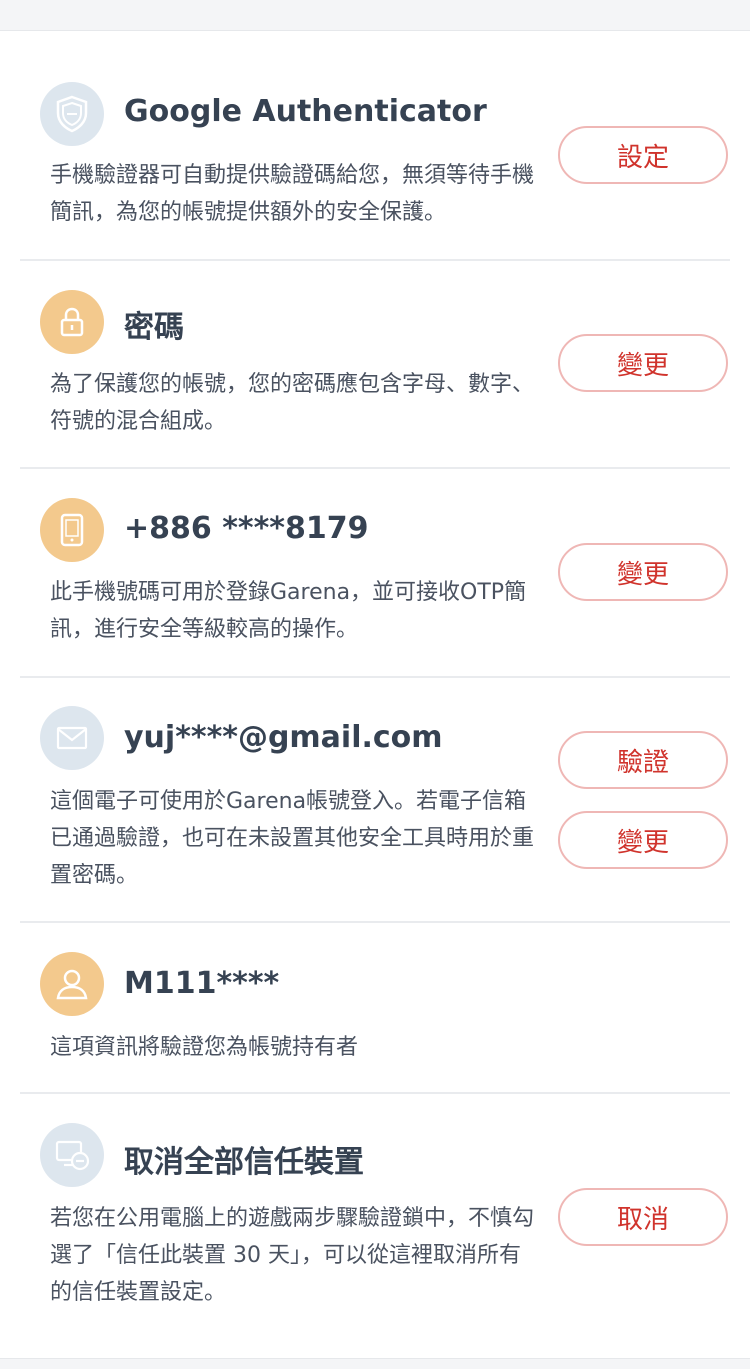  I want to click on item-title: 密碼, so click(154, 327).